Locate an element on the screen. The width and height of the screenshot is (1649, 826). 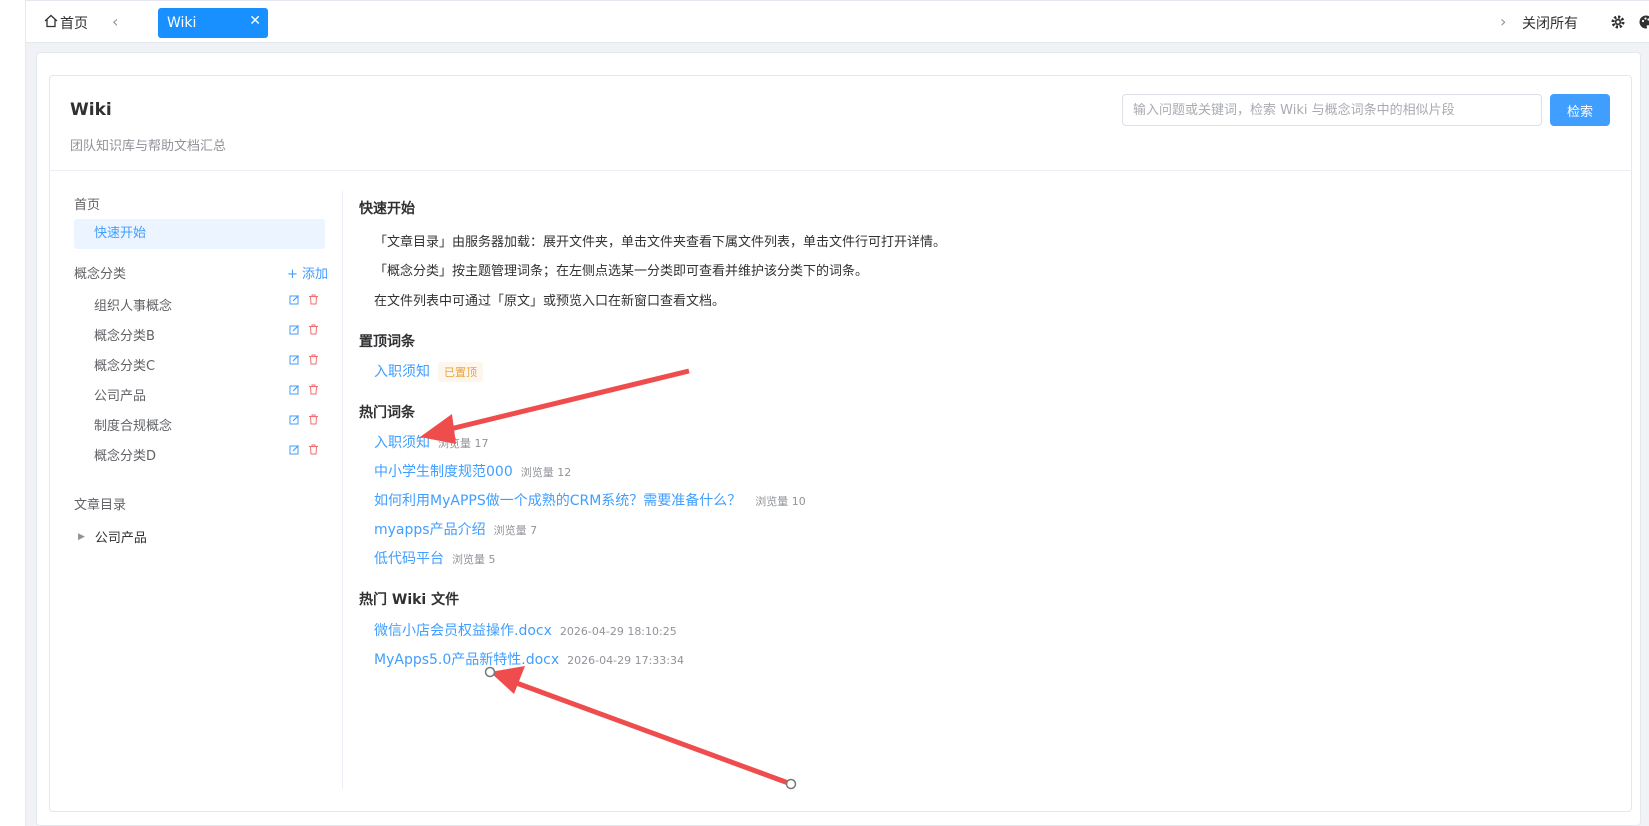
category-item: 概念分类C is located at coordinates (124, 364).